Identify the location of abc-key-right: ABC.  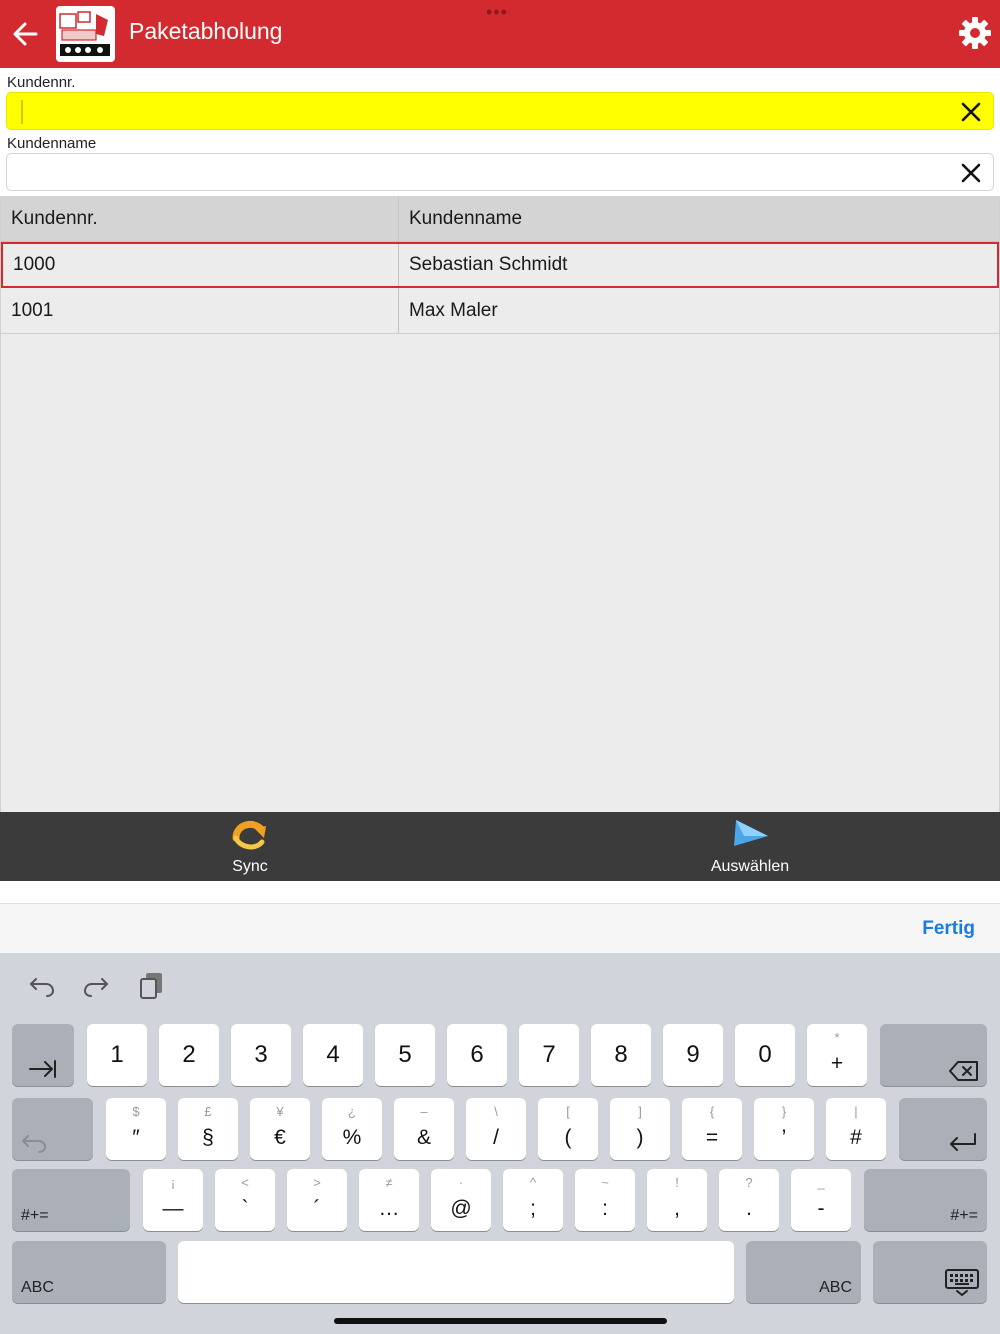
(803, 1272).